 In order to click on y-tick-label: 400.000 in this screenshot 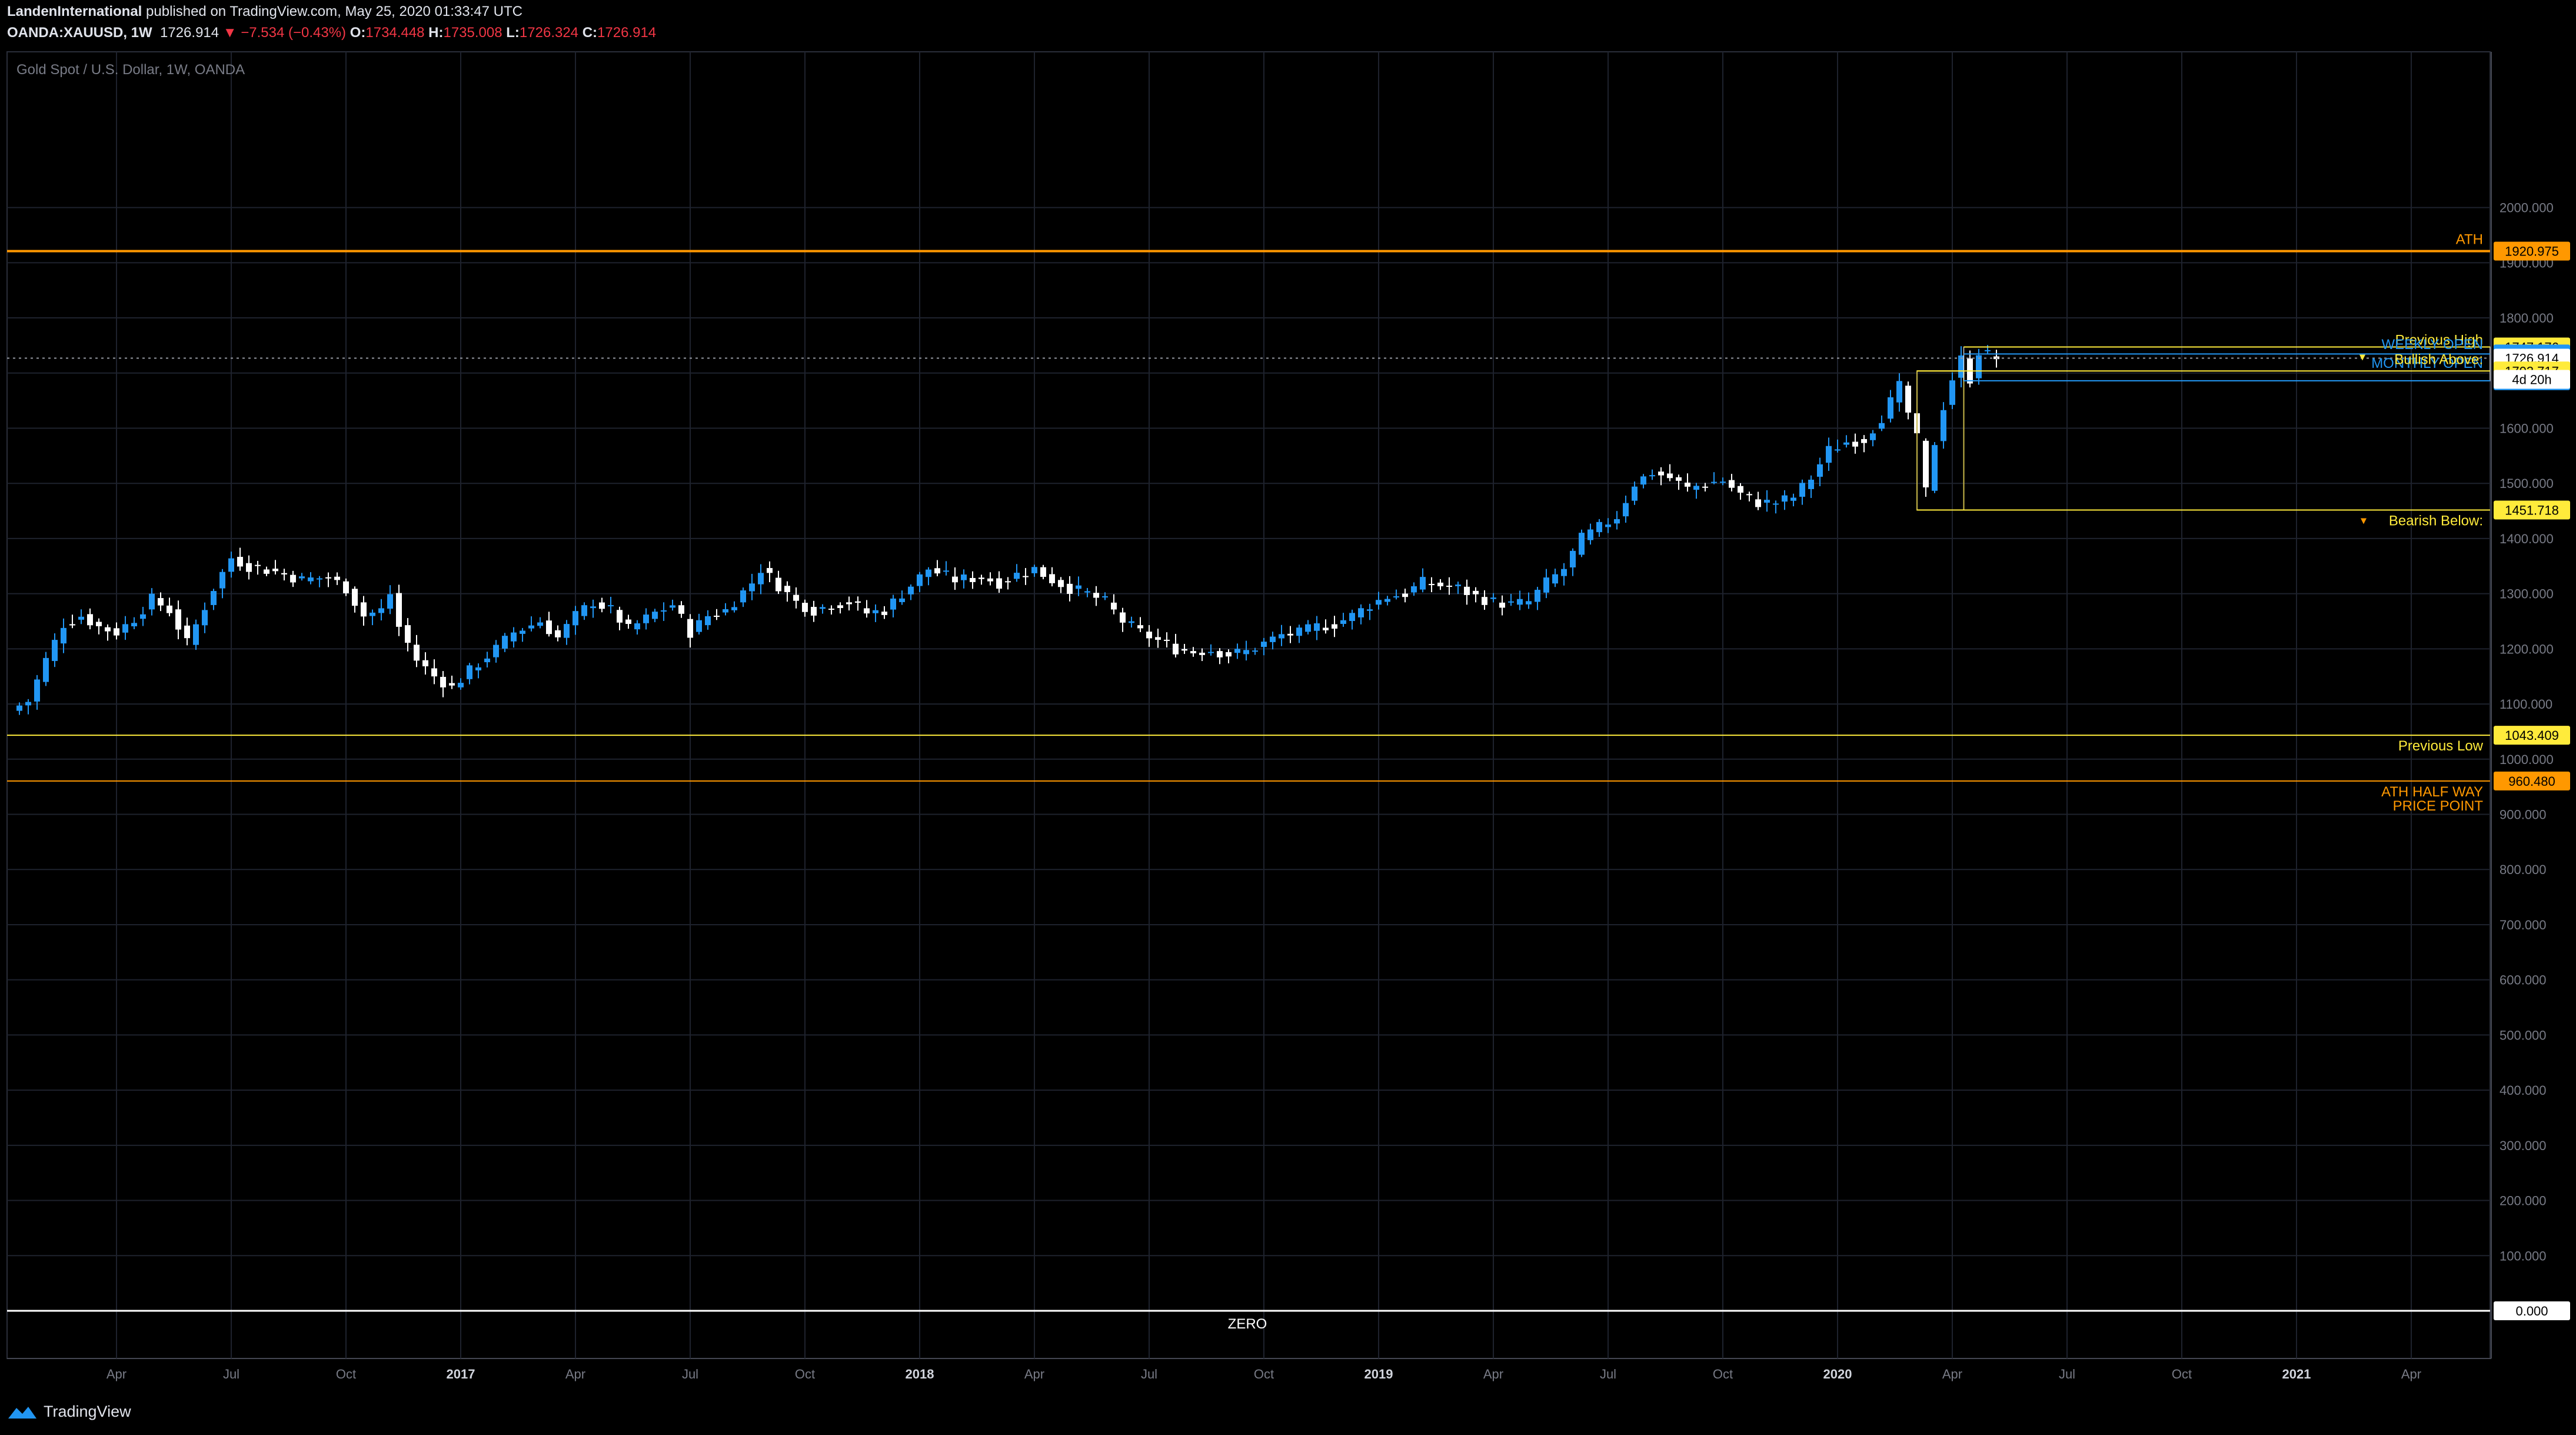, I will do `click(2523, 1090)`.